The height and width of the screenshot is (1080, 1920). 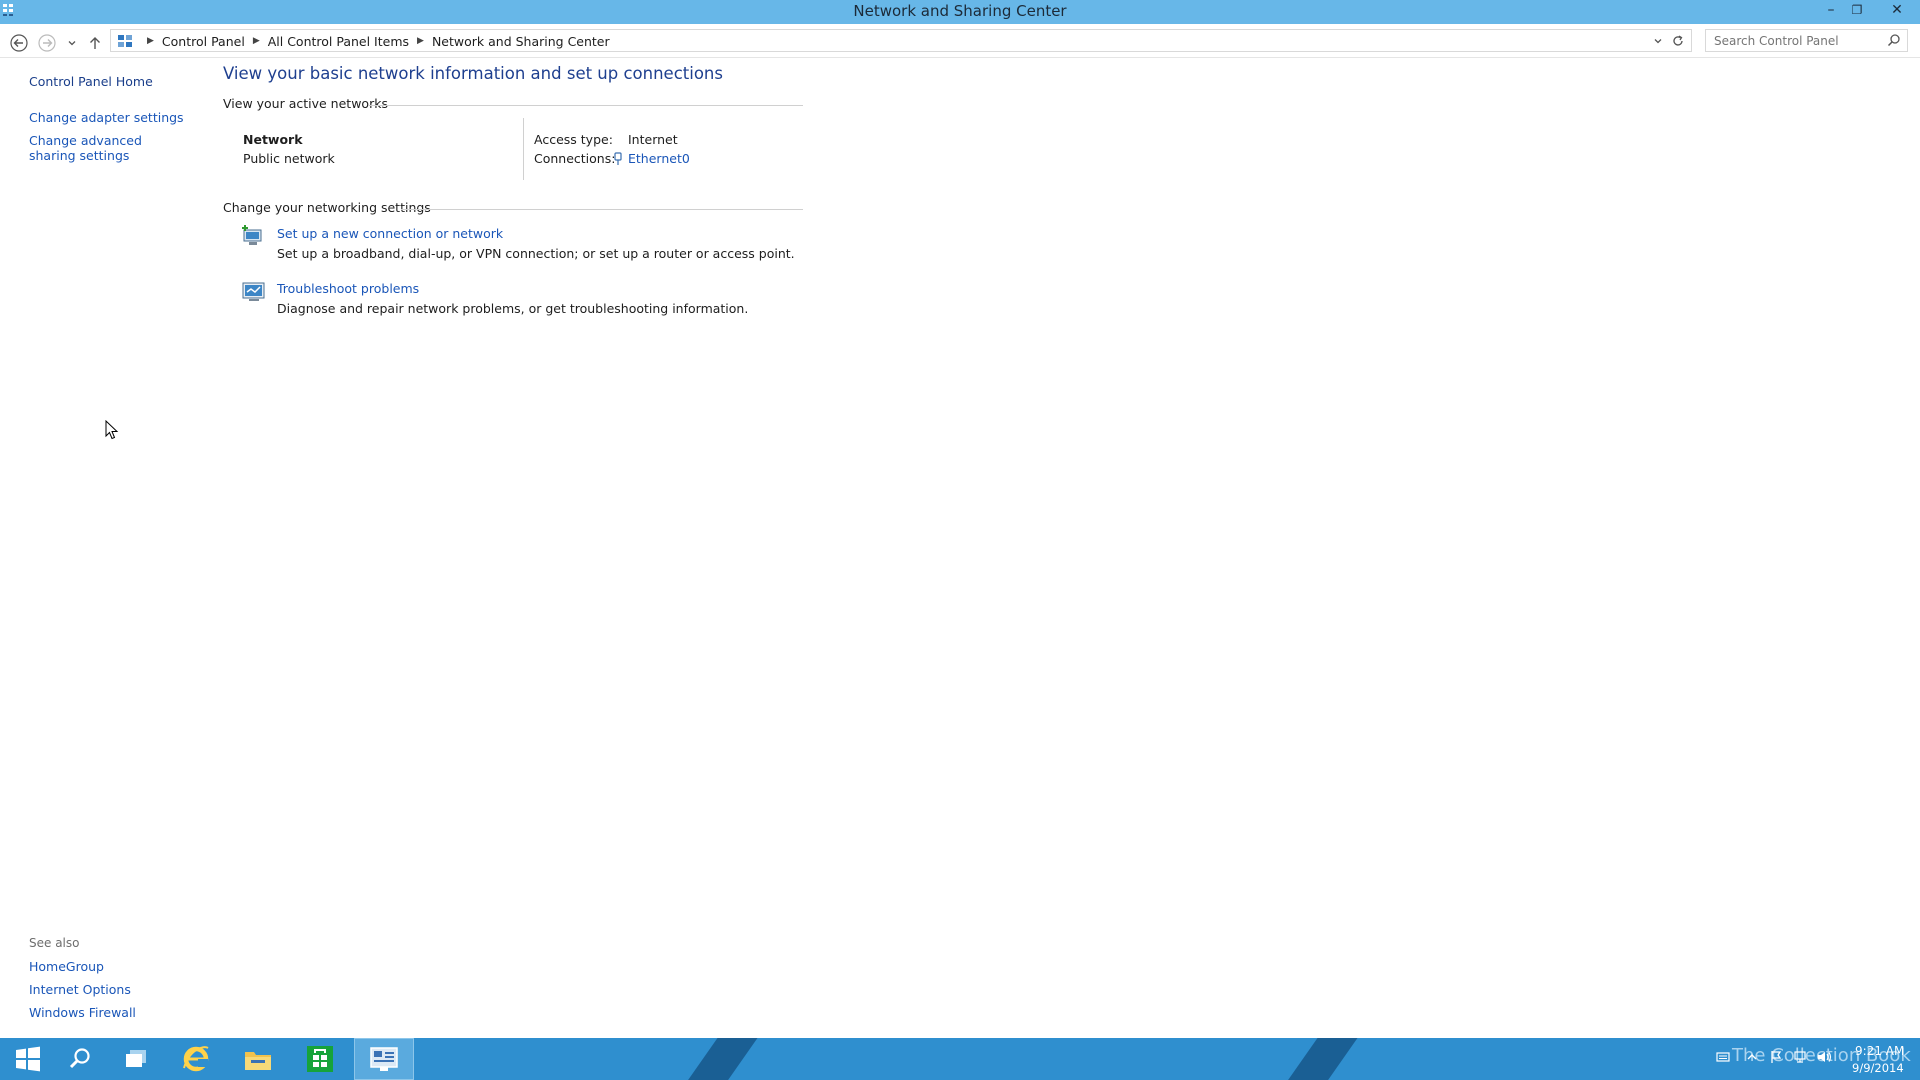 What do you see at coordinates (112, 430) in the screenshot?
I see `mouse-cursor-icon` at bounding box center [112, 430].